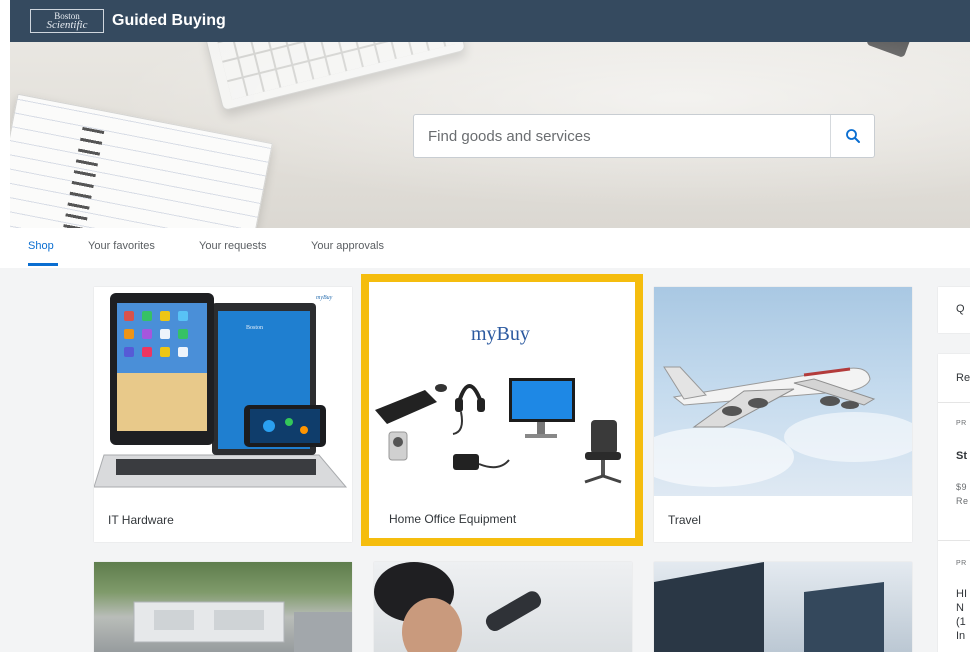 The image size is (970, 652). What do you see at coordinates (232, 246) in the screenshot?
I see `tab-your-requests: Your requests` at bounding box center [232, 246].